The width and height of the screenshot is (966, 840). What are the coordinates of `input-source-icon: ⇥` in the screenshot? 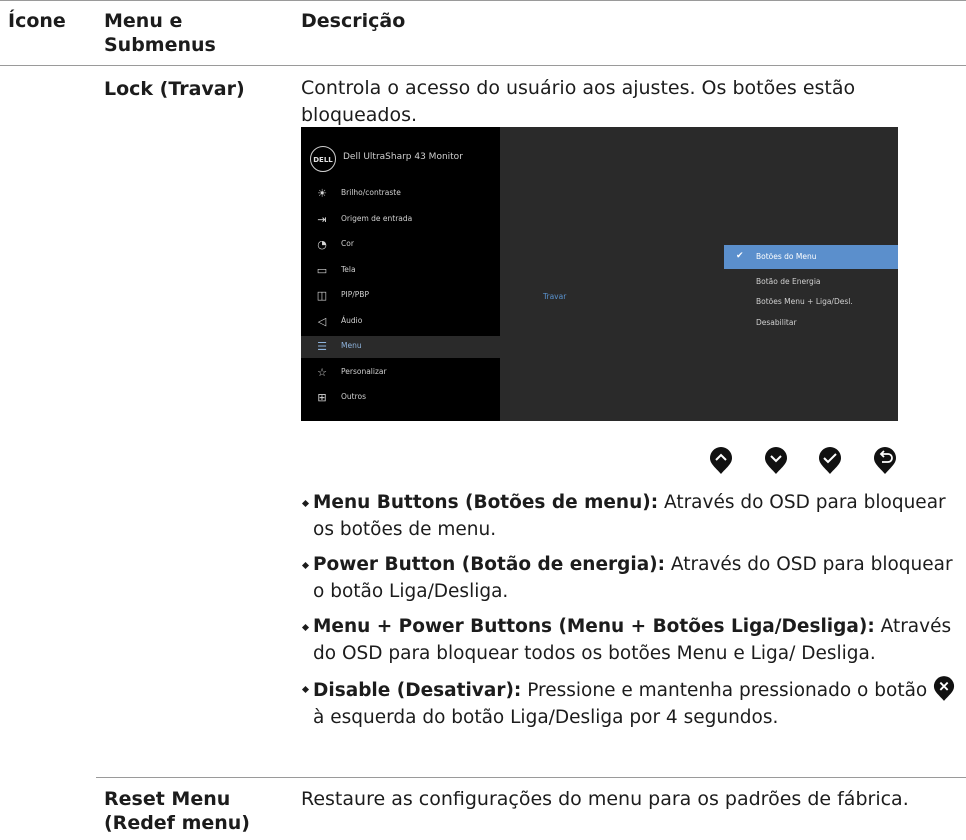 It's located at (322, 219).